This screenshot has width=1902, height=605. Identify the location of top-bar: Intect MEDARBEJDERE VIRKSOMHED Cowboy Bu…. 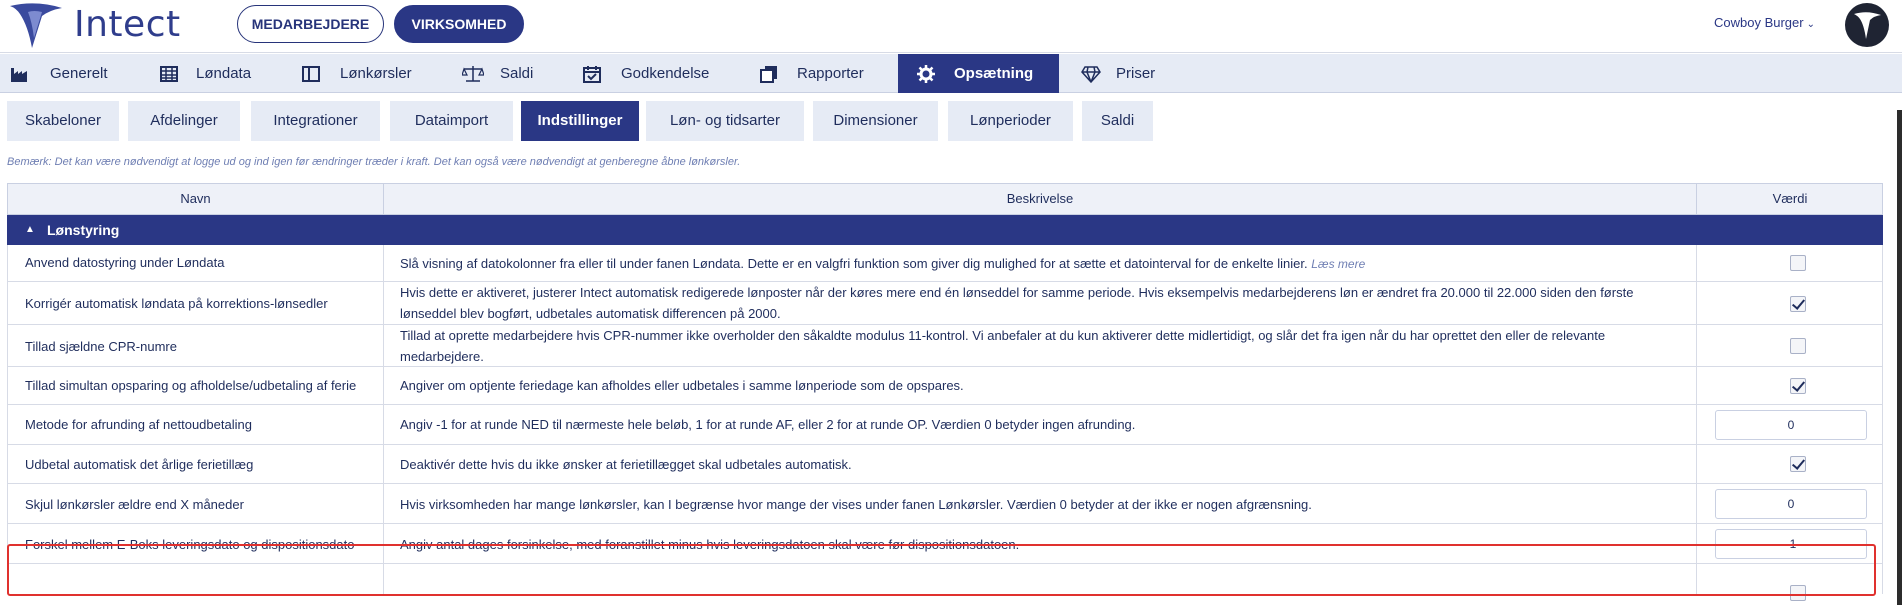
(951, 26).